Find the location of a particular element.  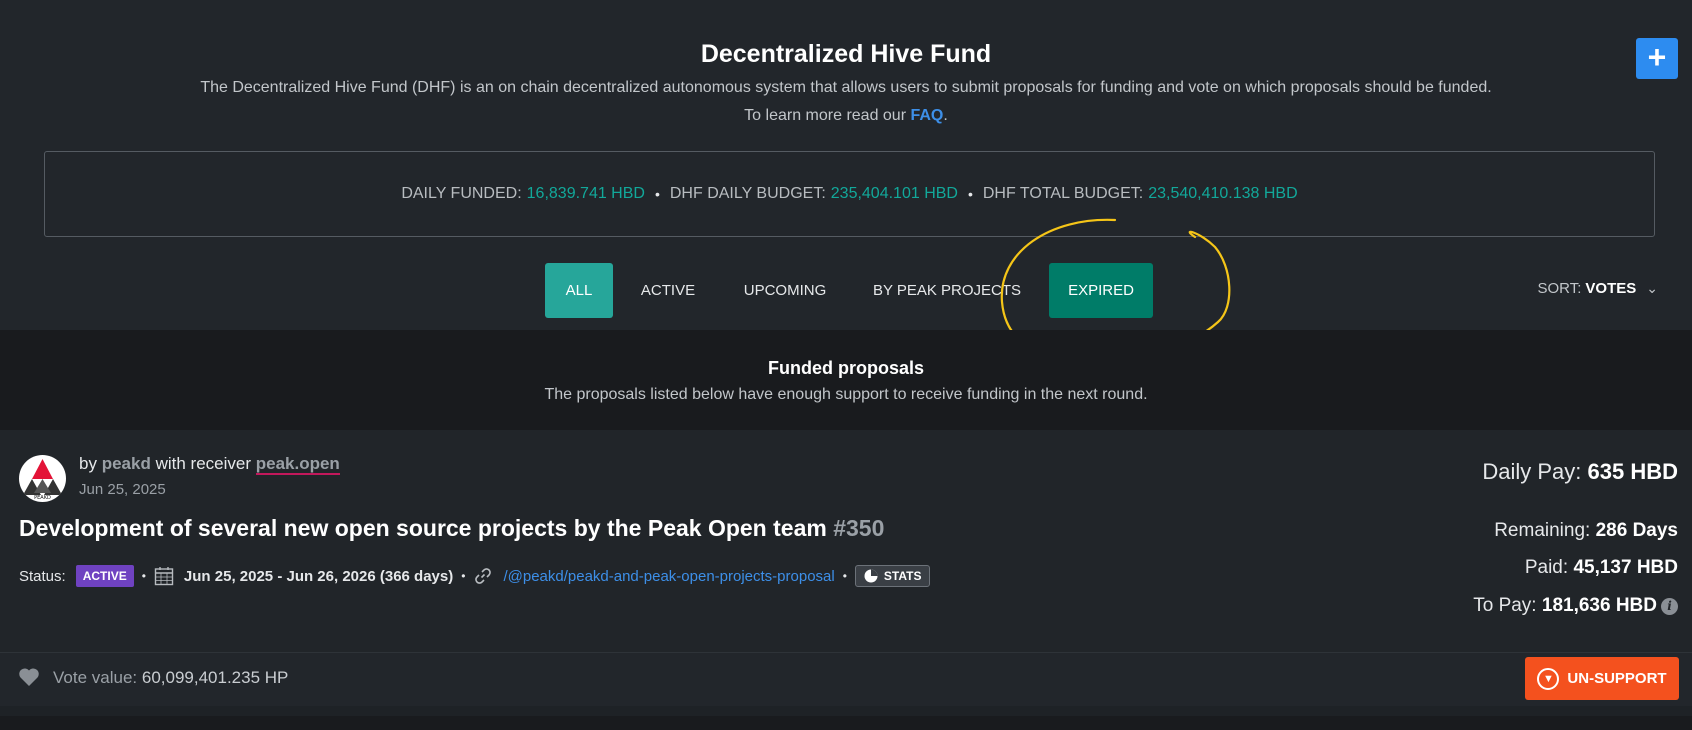

tab-all: ALL is located at coordinates (579, 290).